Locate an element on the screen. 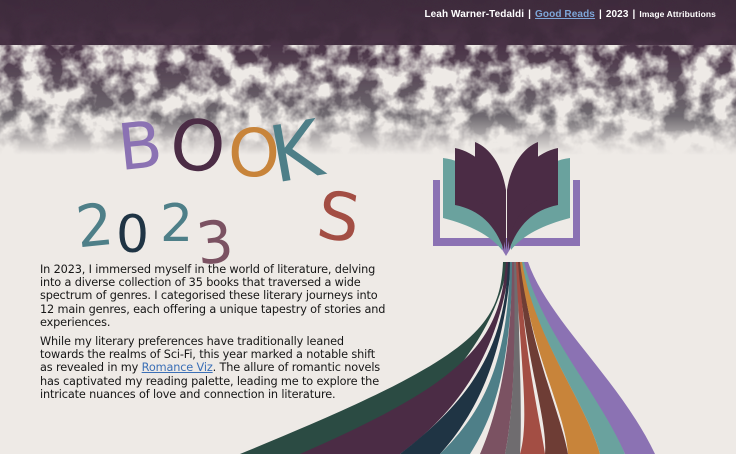 Image resolution: width=736 pixels, height=454 pixels. title-letter-b: B is located at coordinates (139, 147).